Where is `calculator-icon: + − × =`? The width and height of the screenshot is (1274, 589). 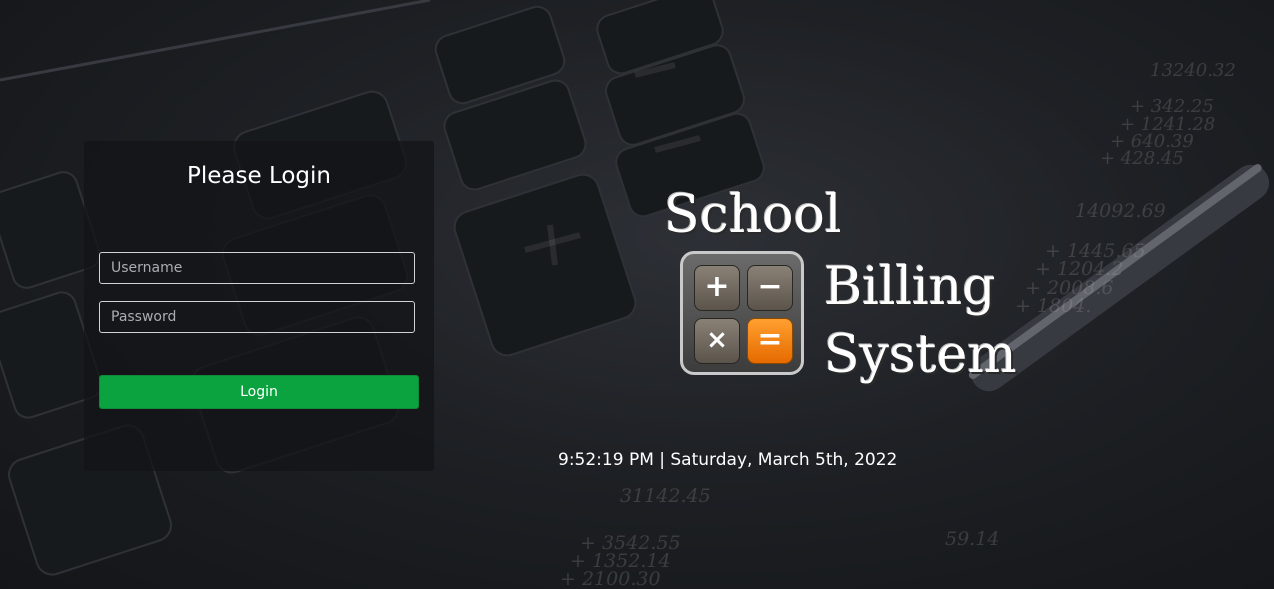 calculator-icon: + − × = is located at coordinates (742, 313).